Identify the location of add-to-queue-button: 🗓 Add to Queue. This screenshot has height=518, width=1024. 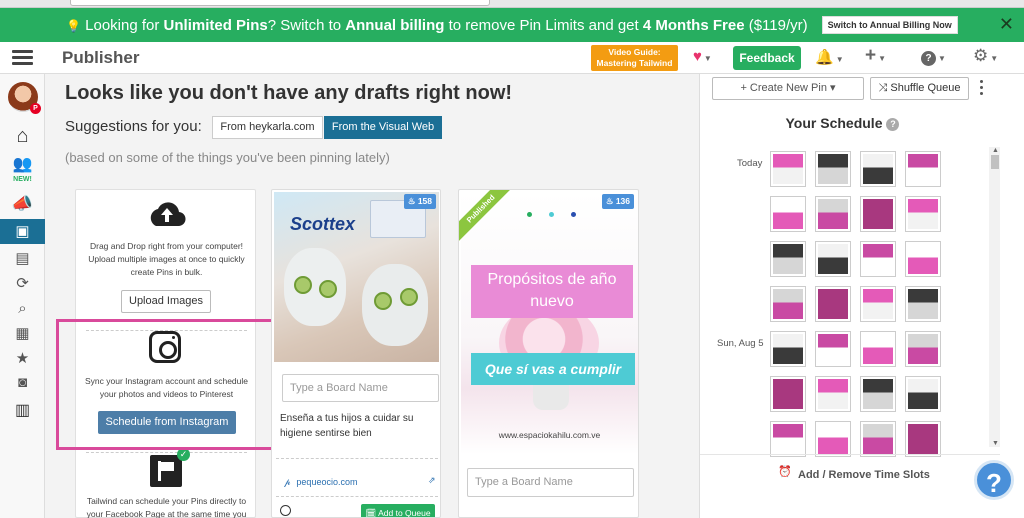
(398, 510).